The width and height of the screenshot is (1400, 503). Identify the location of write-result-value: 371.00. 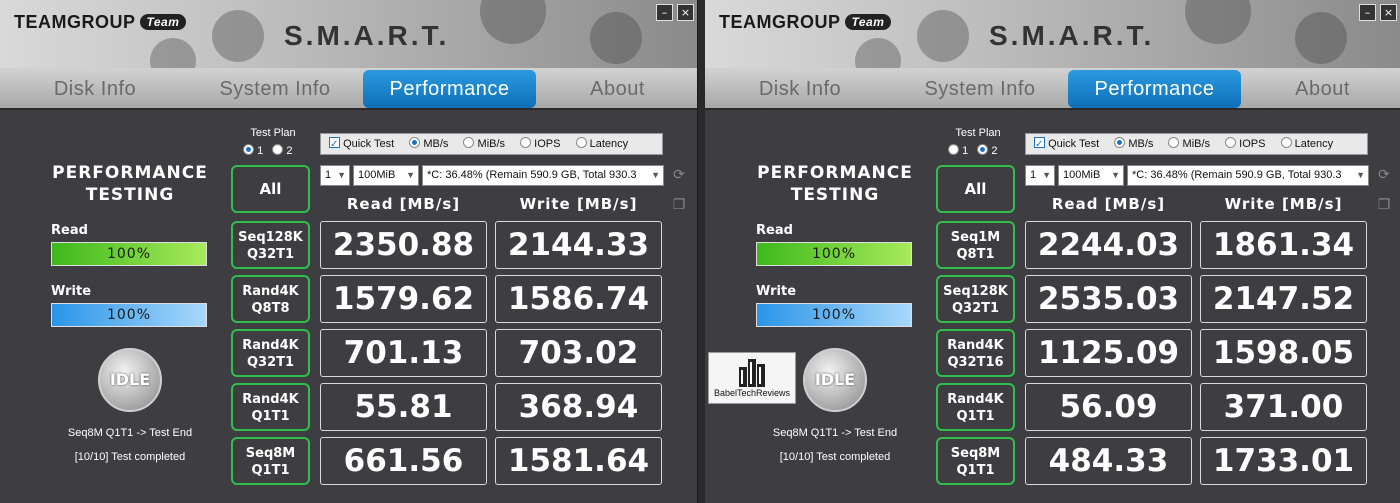
(1283, 407).